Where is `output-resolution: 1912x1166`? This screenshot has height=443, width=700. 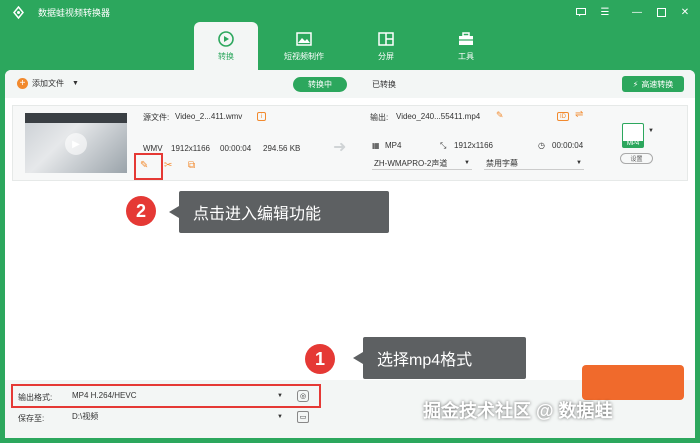
output-resolution: 1912x1166 is located at coordinates (473, 145).